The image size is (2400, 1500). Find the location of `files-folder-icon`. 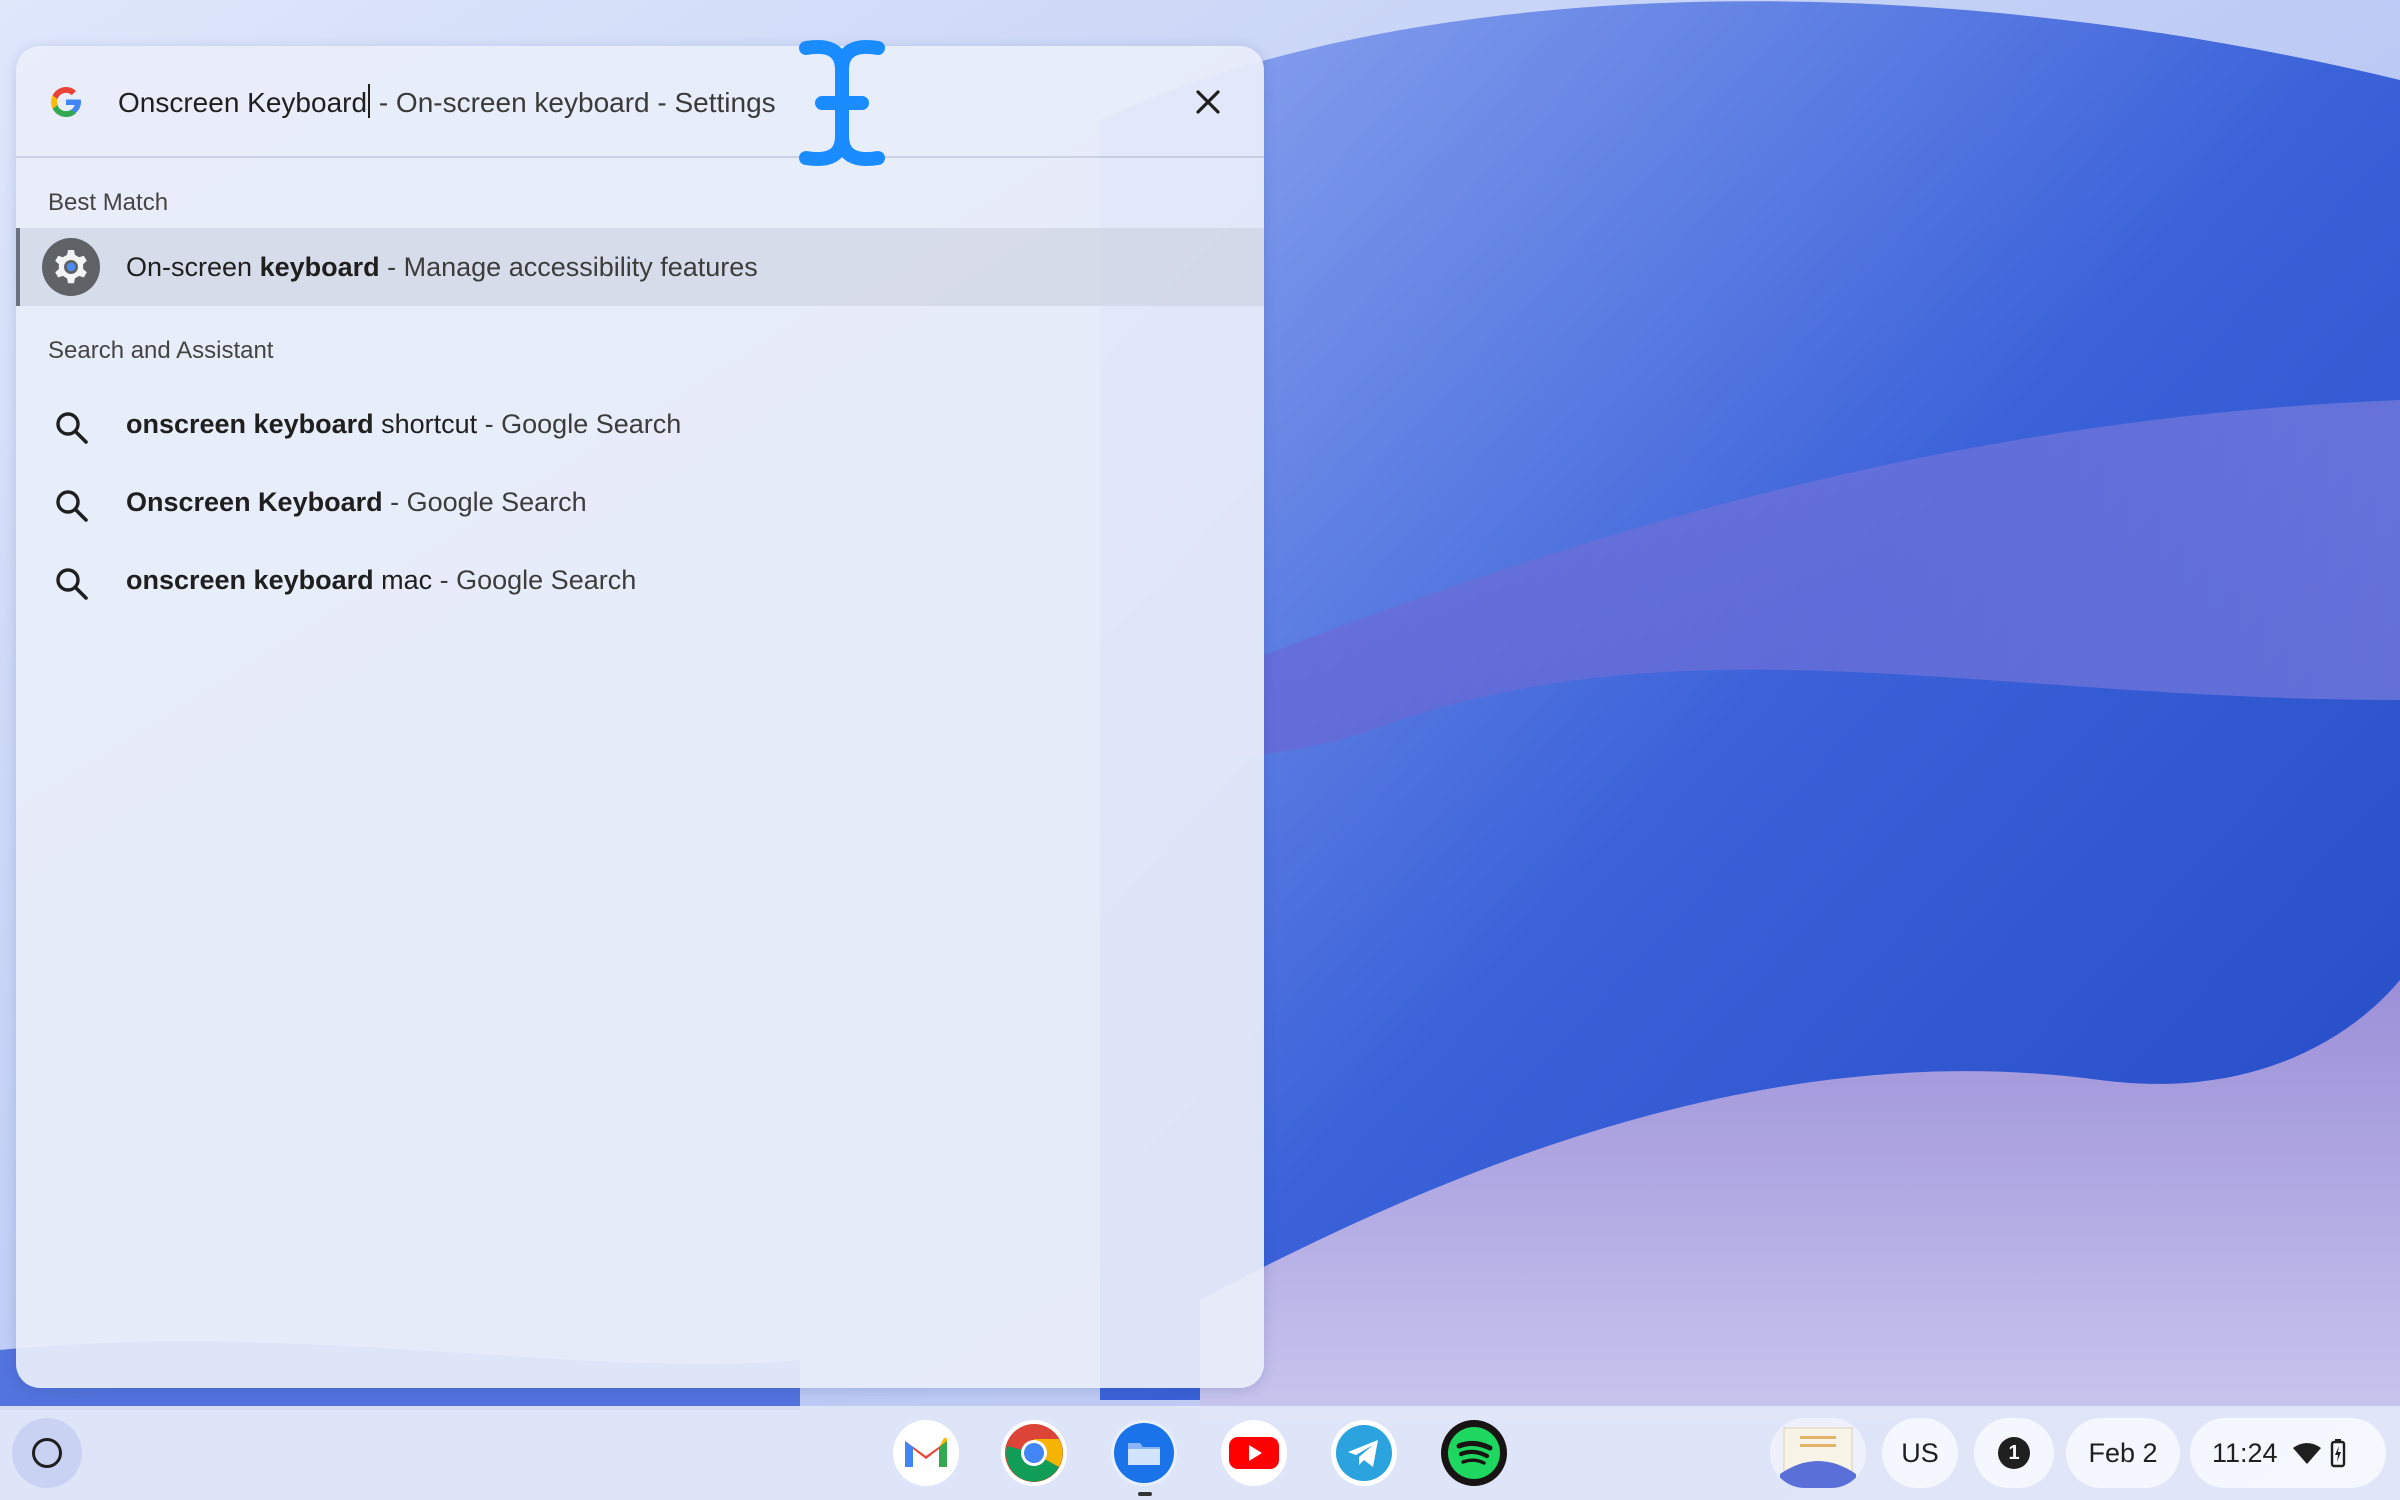

files-folder-icon is located at coordinates (1144, 1453).